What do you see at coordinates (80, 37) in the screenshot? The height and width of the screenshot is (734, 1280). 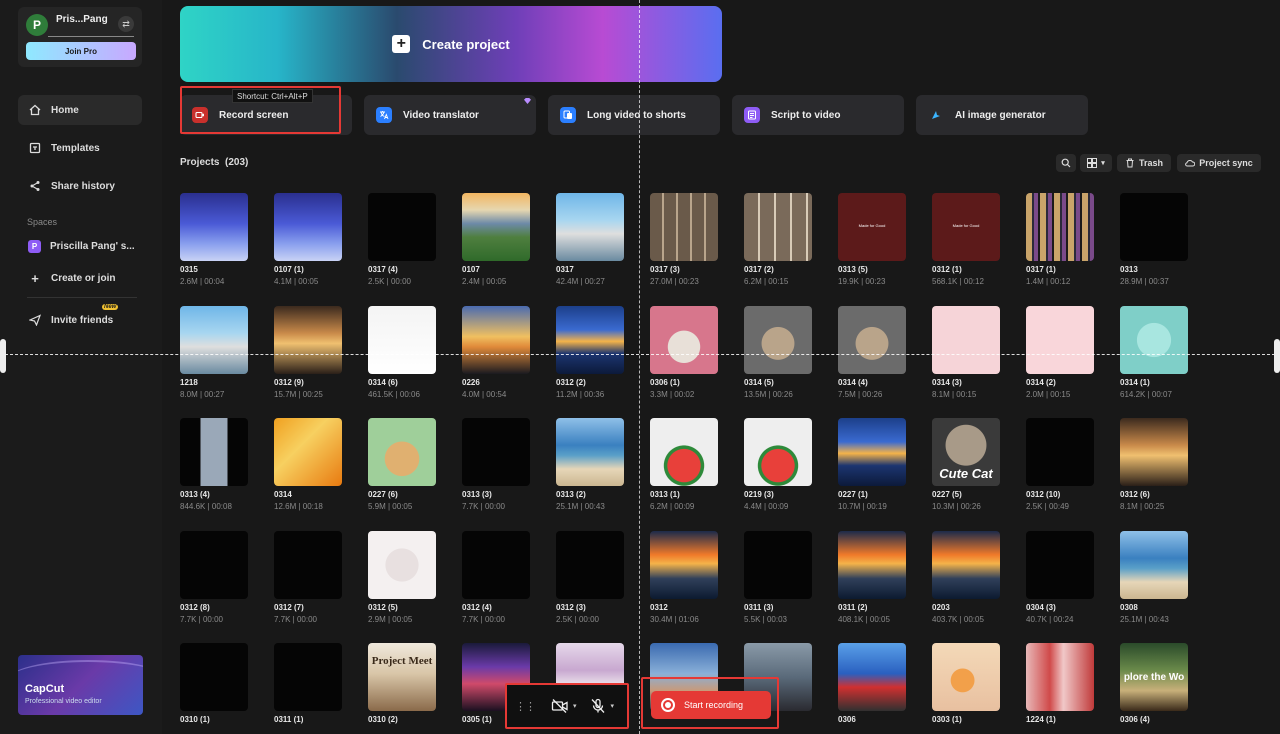 I see `user-card: P Pris...Pang ⇄ Join Pro` at bounding box center [80, 37].